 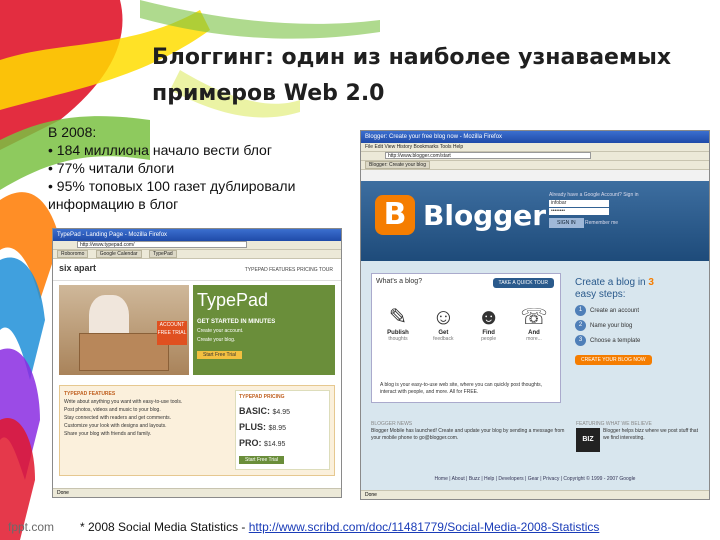 I want to click on address-input: http://www.typepad.com/, so click(x=162, y=244).